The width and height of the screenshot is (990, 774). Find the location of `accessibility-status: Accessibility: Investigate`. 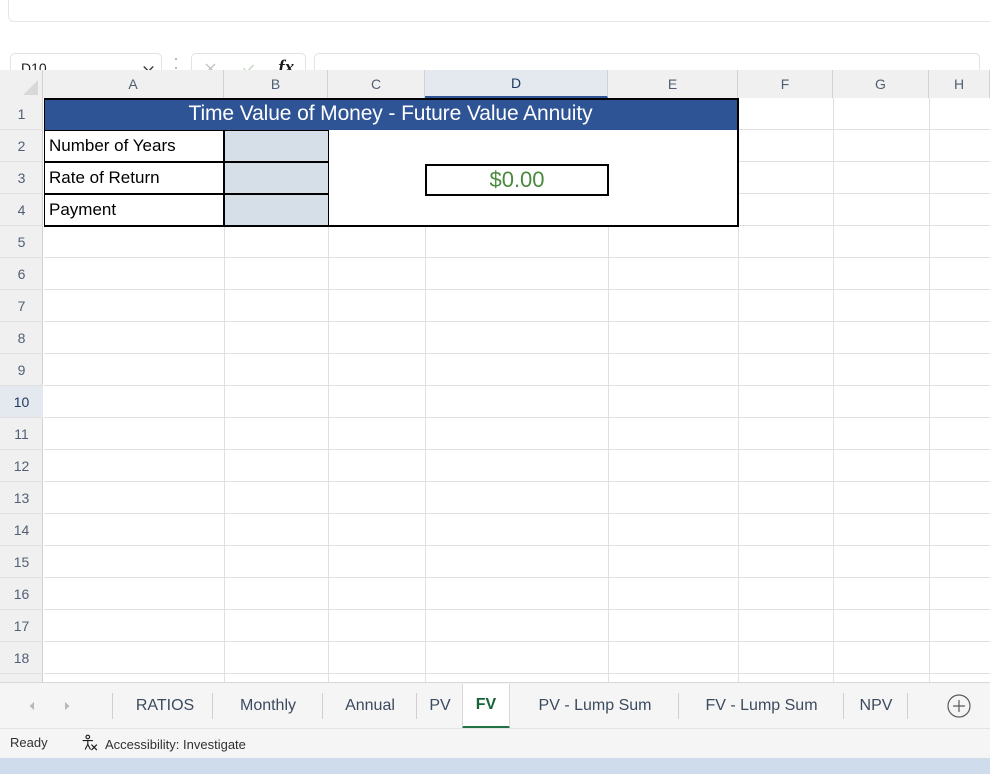

accessibility-status: Accessibility: Investigate is located at coordinates (163, 744).